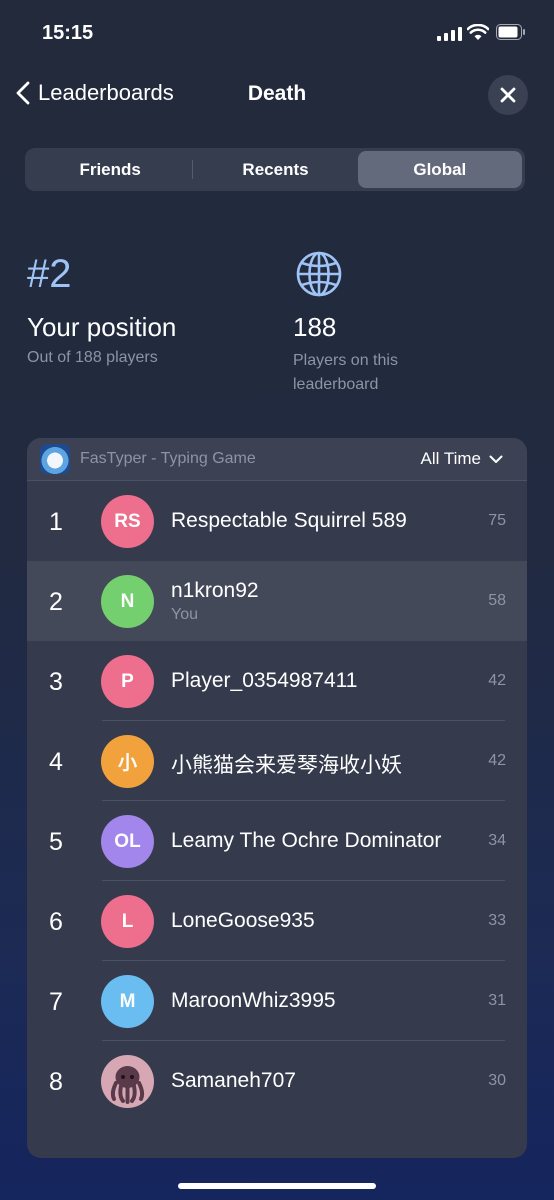 This screenshot has height=1200, width=554. What do you see at coordinates (243, 920) in the screenshot?
I see `player-name: LoneGoose935` at bounding box center [243, 920].